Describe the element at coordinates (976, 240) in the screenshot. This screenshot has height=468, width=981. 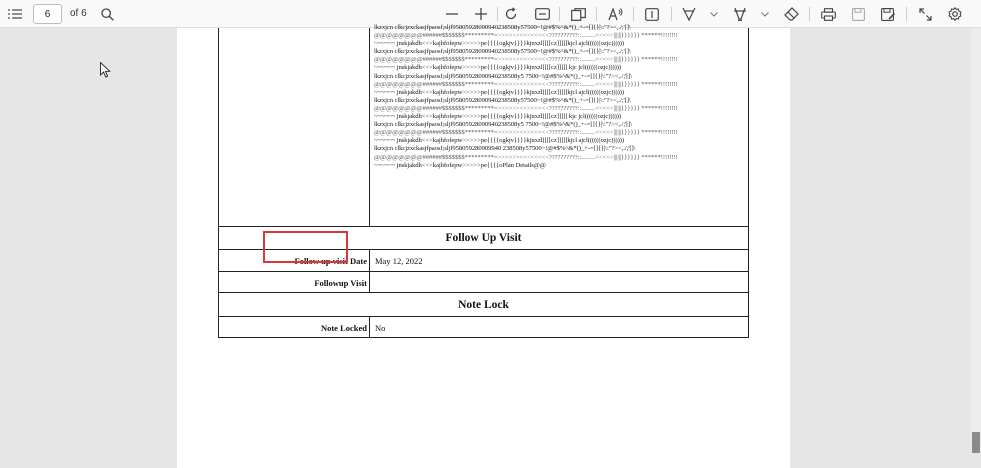
I see `scrollbar` at that location.